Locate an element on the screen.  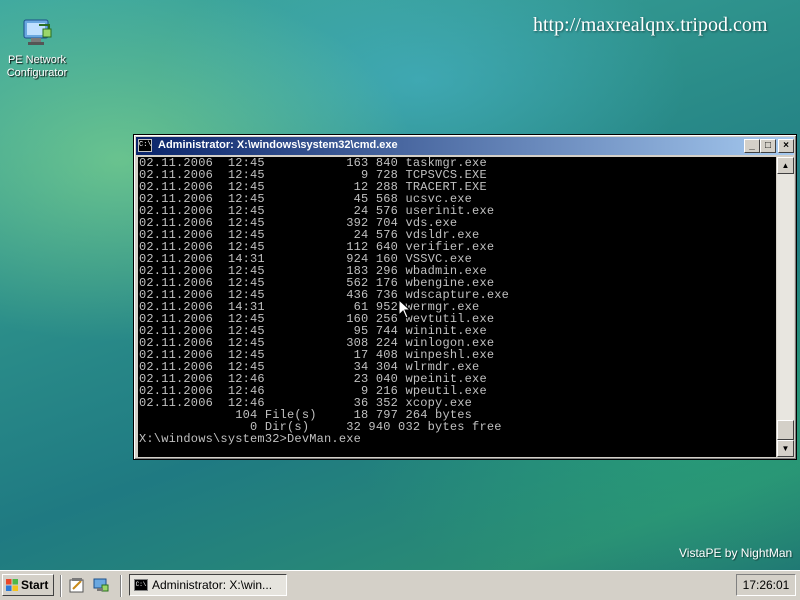
network-configurator-icon is located at coordinates (37, 32).